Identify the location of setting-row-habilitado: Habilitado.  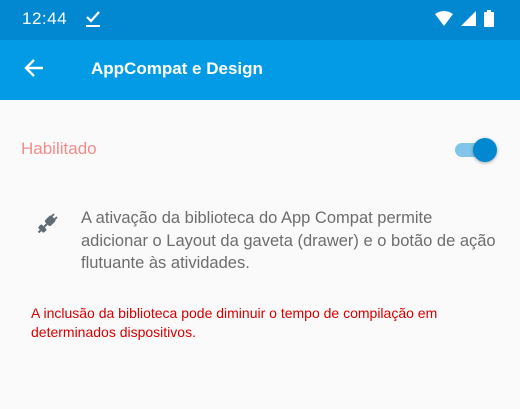
(260, 149).